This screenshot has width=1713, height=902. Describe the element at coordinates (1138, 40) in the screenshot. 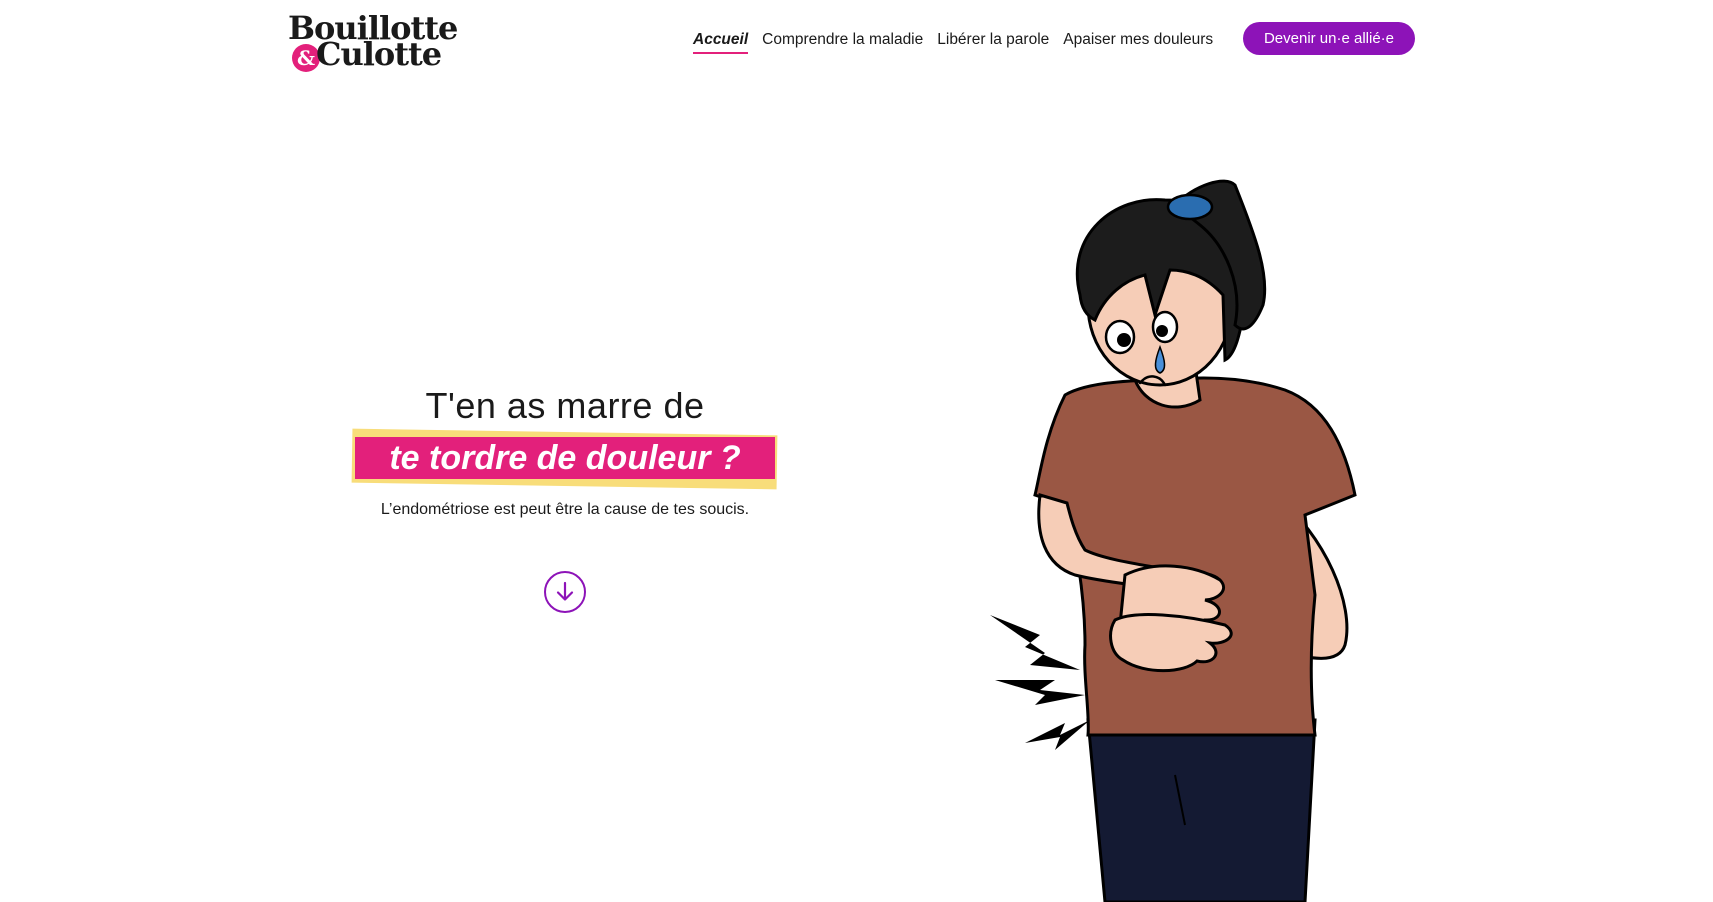

I see `nav-link-apaiser: Apaiser mes douleurs` at that location.